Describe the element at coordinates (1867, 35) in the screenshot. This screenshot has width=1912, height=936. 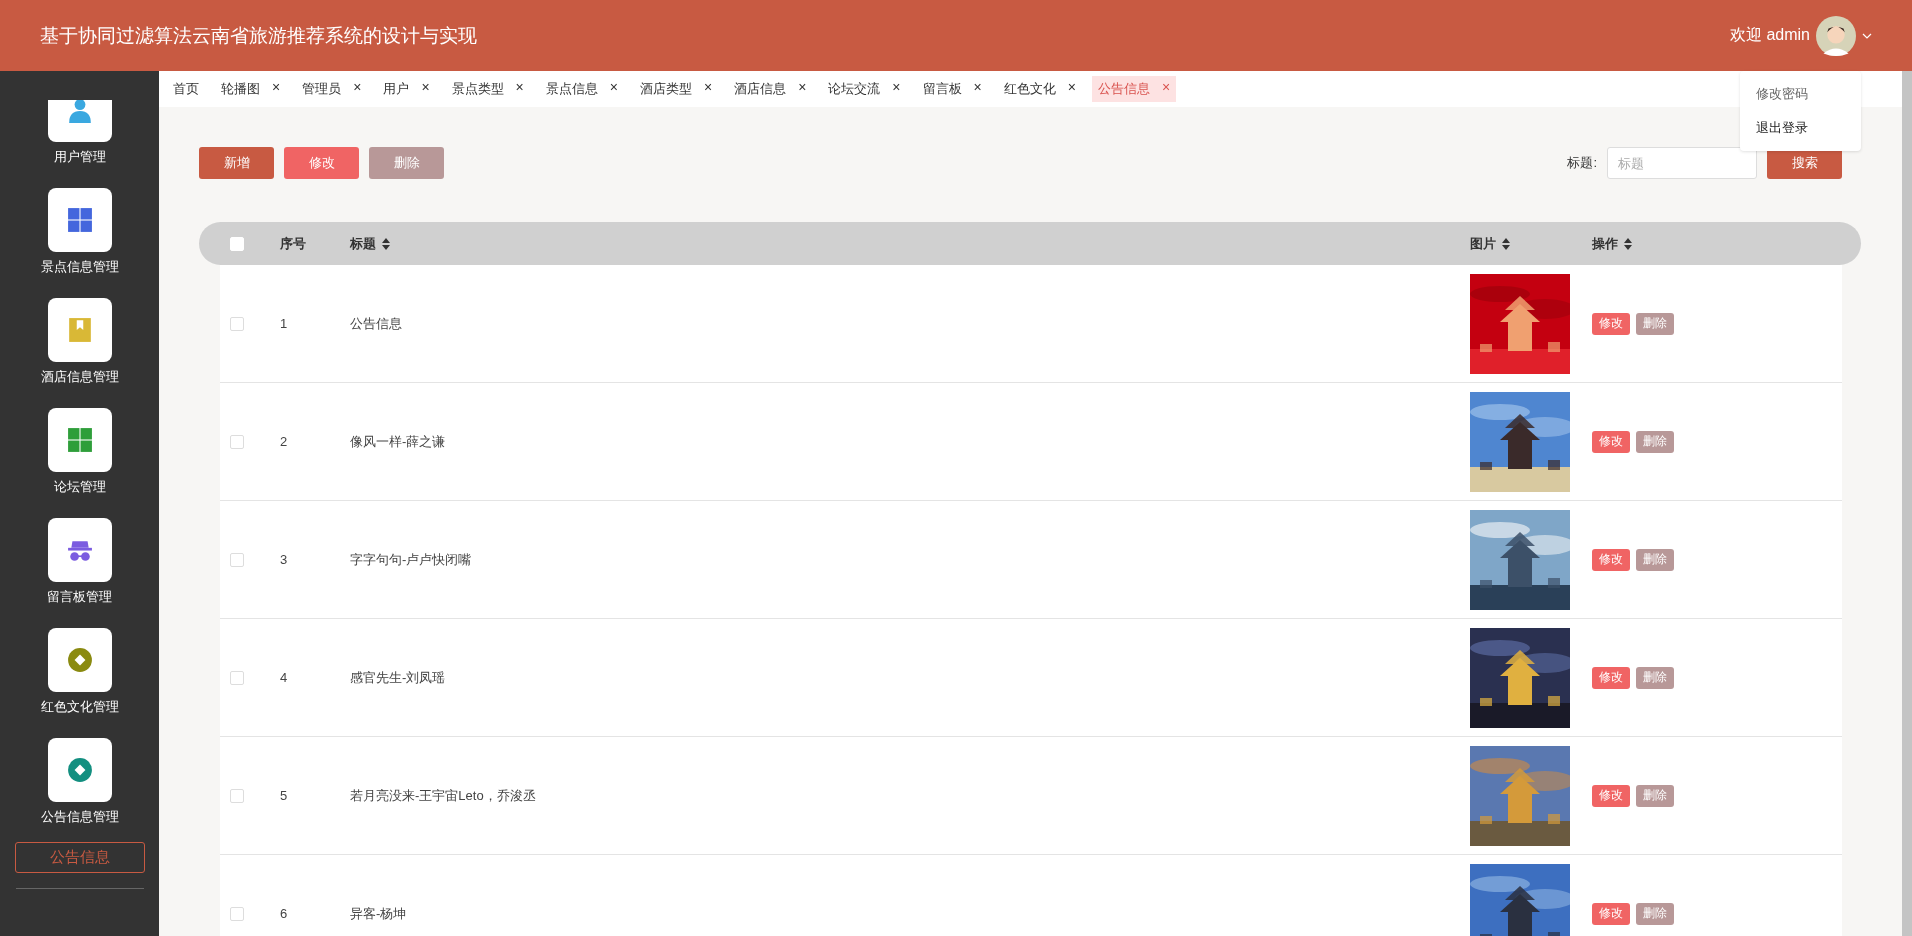
I see `caret-icon` at that location.